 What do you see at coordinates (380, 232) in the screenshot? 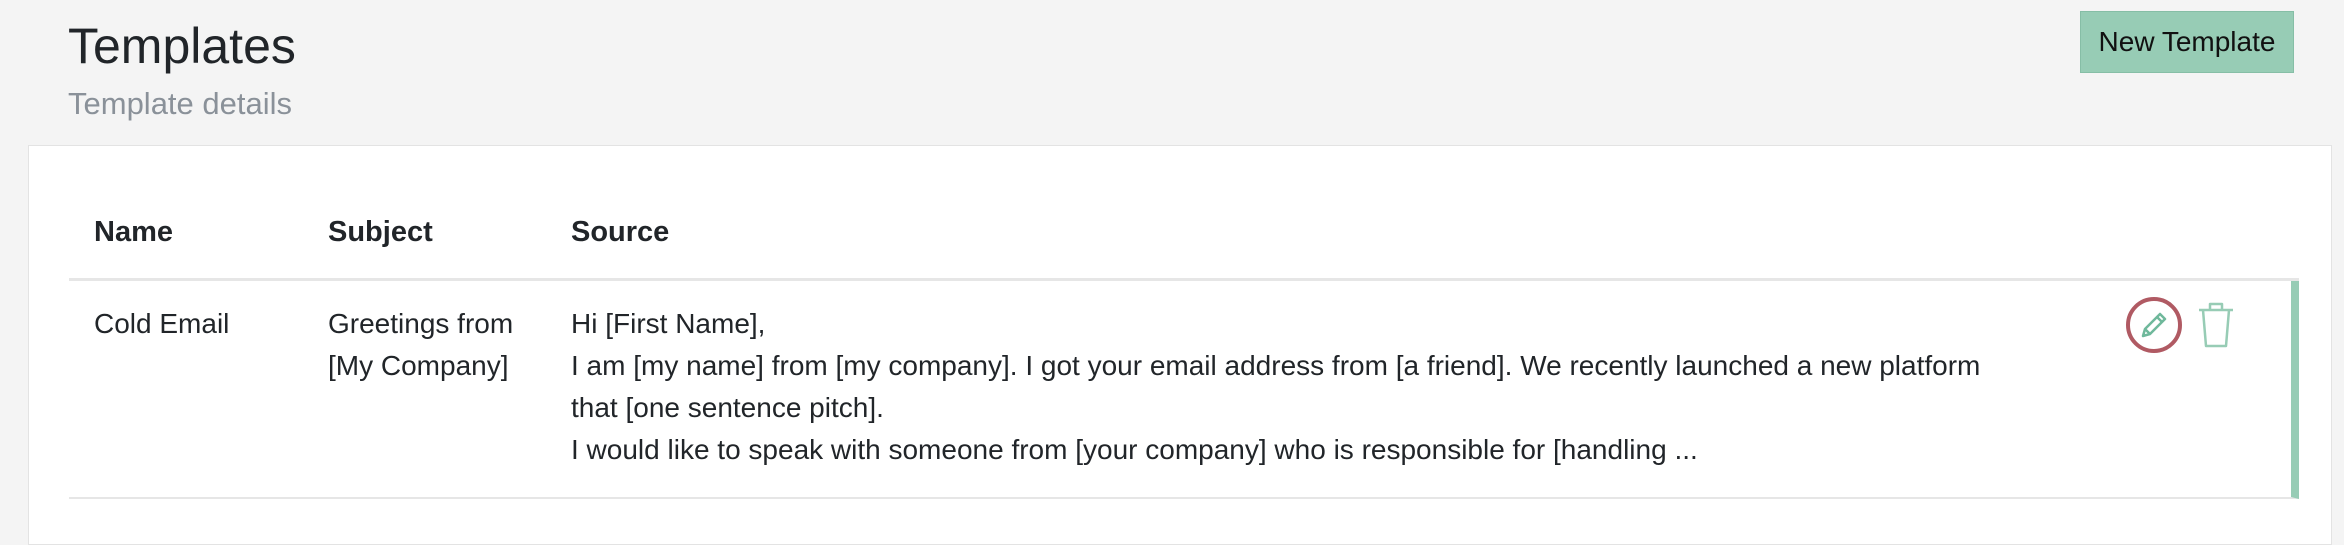
I see `column-header-subject: Subject` at bounding box center [380, 232].